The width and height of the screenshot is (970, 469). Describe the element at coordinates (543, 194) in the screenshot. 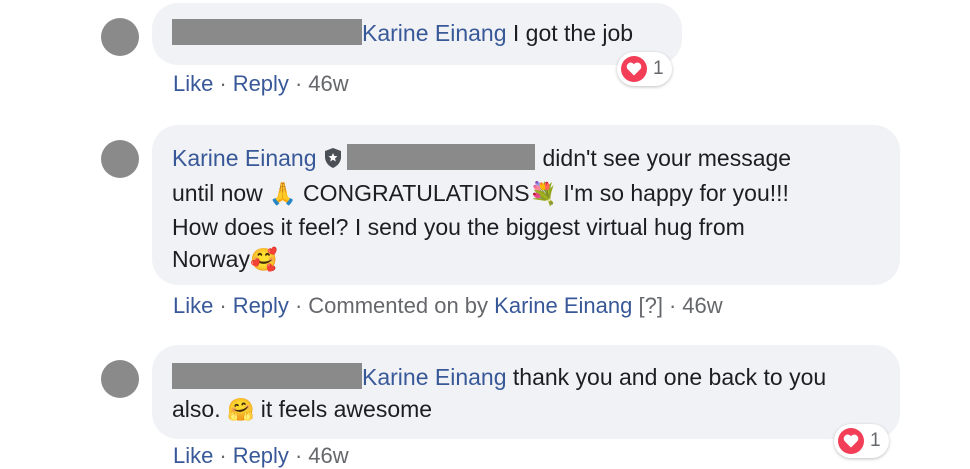

I see `bouquet-emoji: 💐` at that location.